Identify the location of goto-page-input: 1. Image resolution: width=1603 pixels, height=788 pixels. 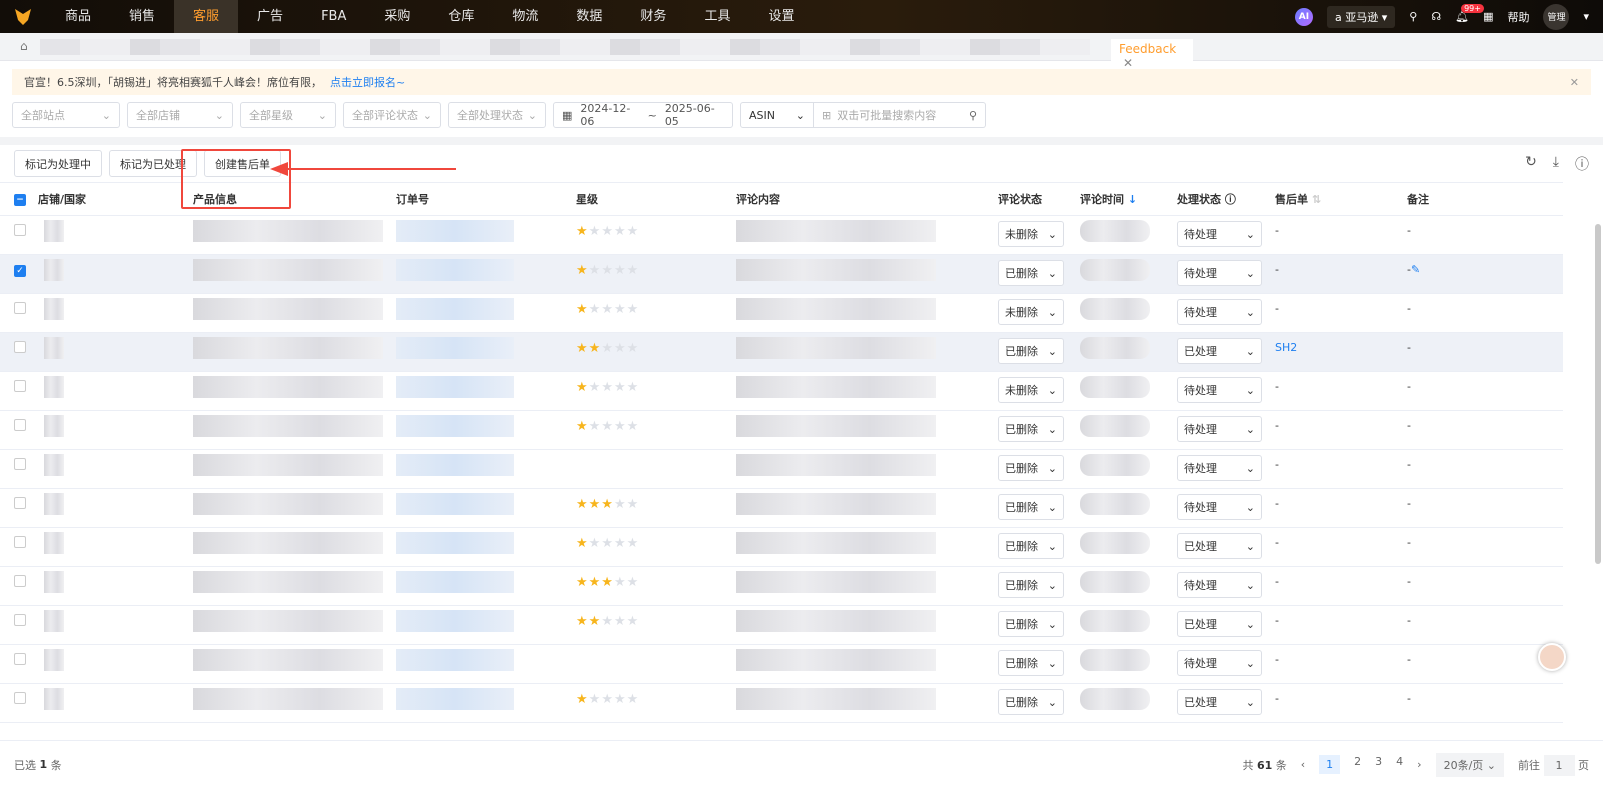
(1559, 765).